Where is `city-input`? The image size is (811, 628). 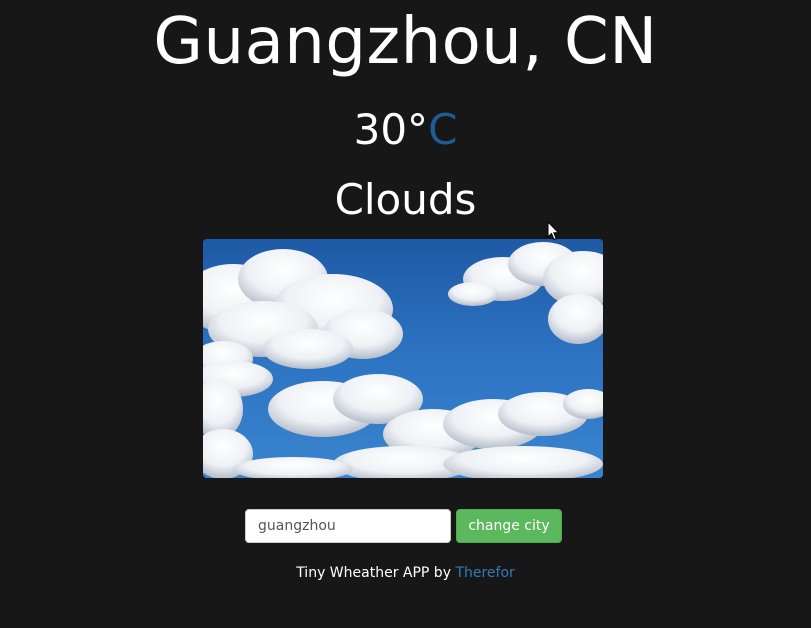 city-input is located at coordinates (348, 526).